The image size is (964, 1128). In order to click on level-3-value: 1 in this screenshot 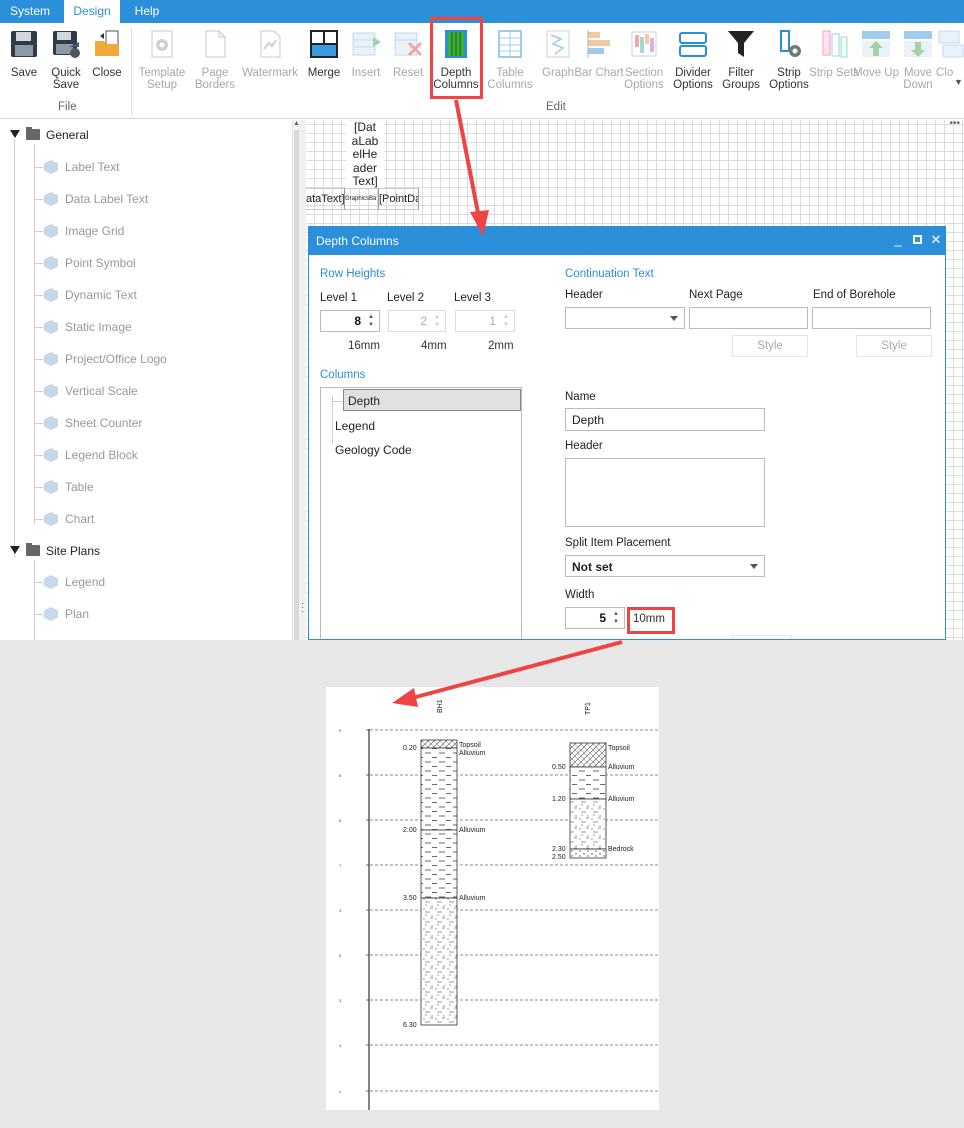, I will do `click(492, 321)`.